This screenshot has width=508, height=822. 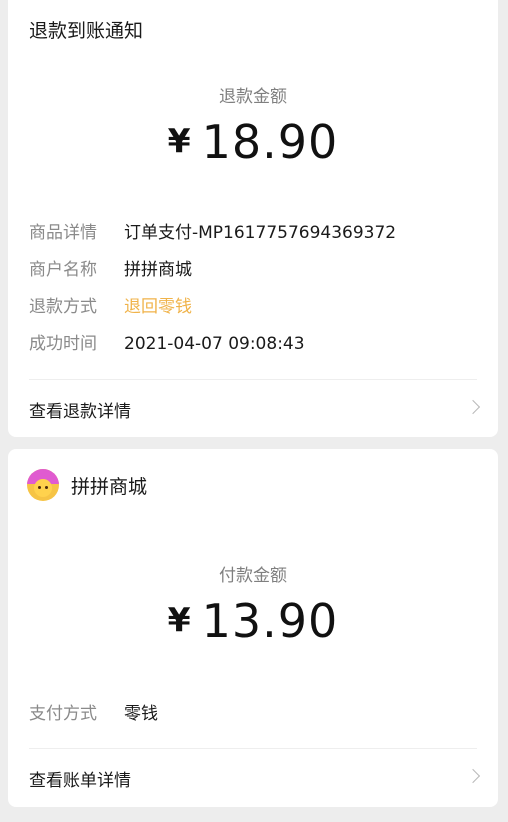 I want to click on detail-row-payment-method: 支付方式 零钱, so click(x=93, y=711).